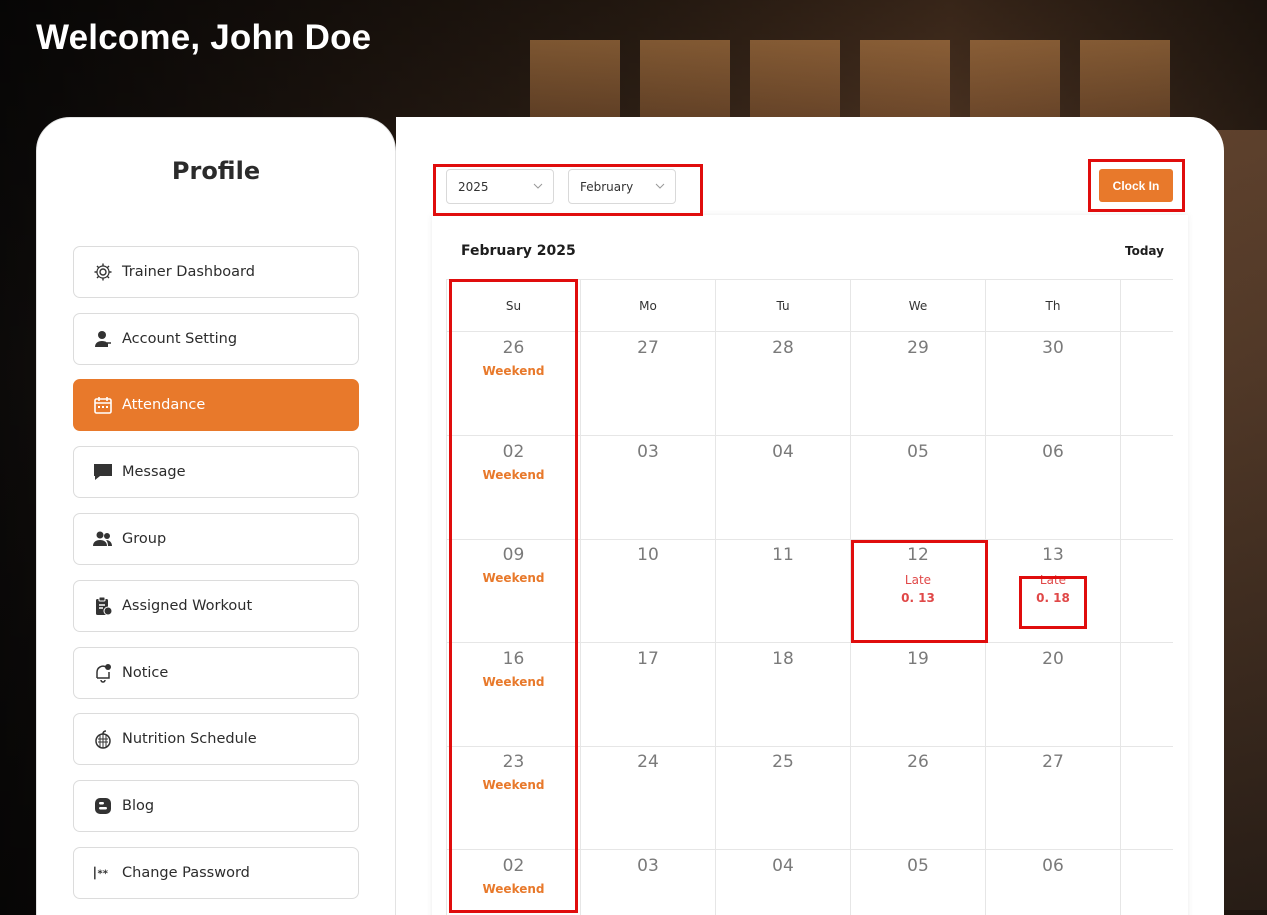  What do you see at coordinates (216, 539) in the screenshot?
I see `sidebar-item-group: Group` at bounding box center [216, 539].